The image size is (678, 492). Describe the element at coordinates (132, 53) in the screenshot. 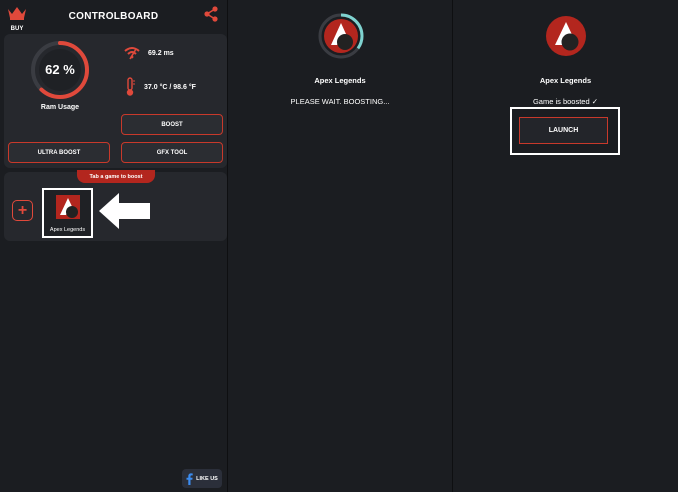

I see `wifi-icon` at that location.